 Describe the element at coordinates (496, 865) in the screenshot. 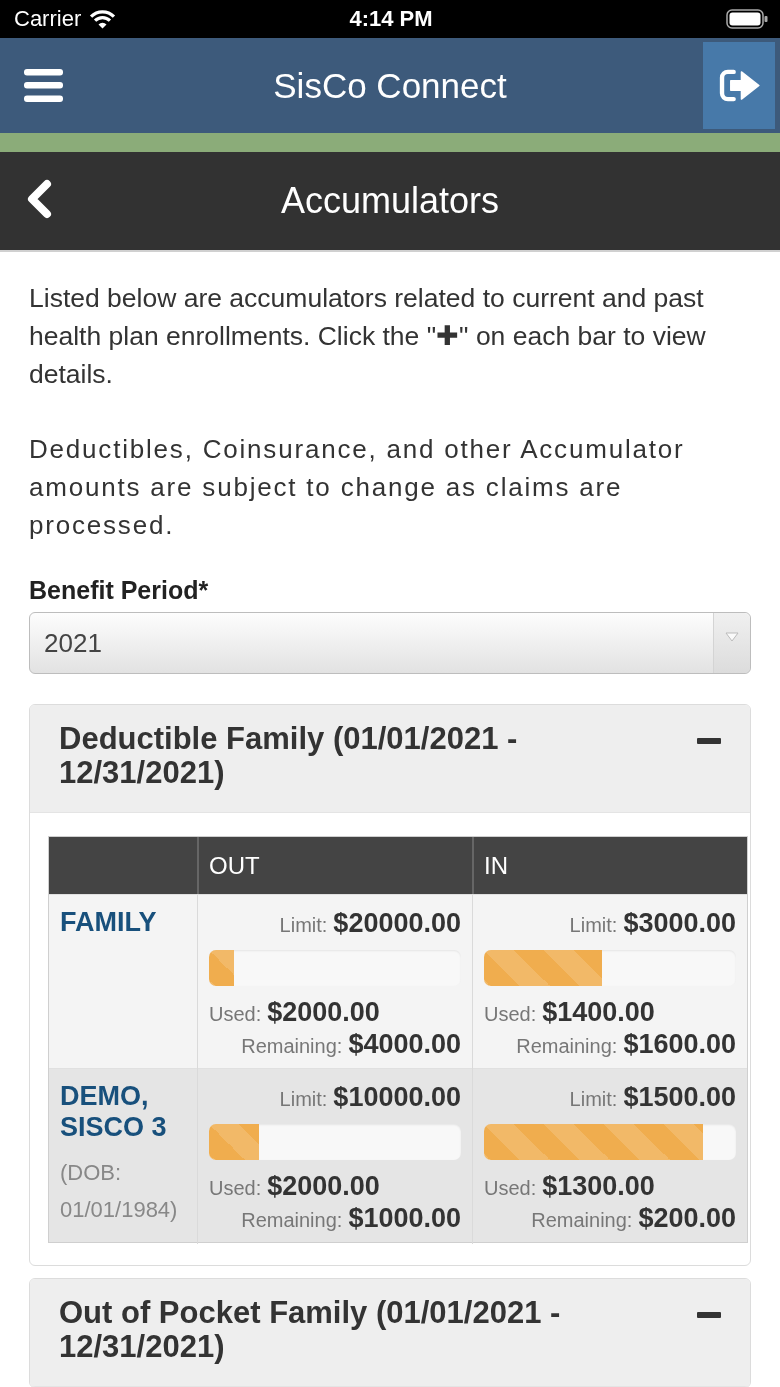

I see `column-header: IN` at that location.